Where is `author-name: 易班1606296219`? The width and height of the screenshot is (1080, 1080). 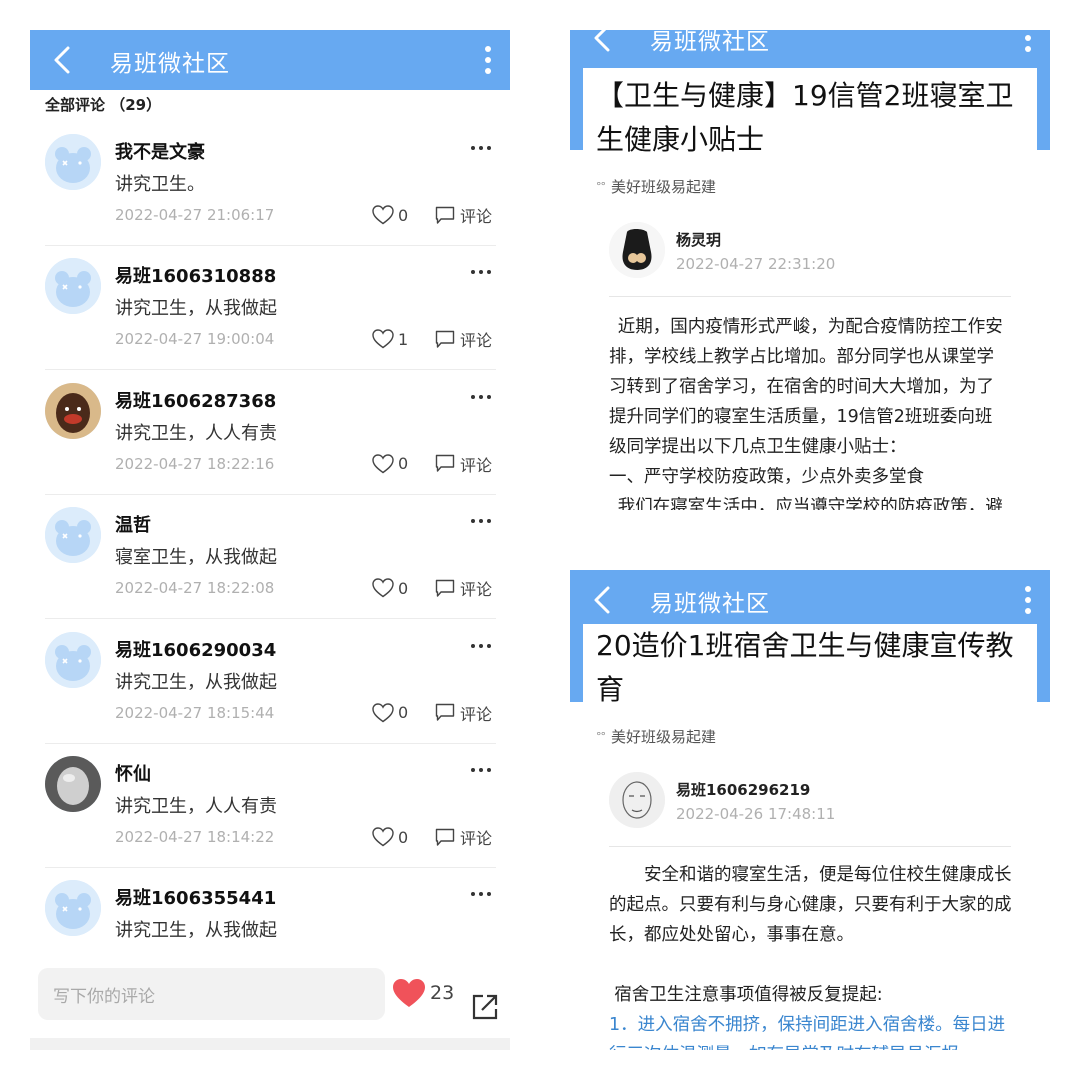 author-name: 易班1606296219 is located at coordinates (743, 790).